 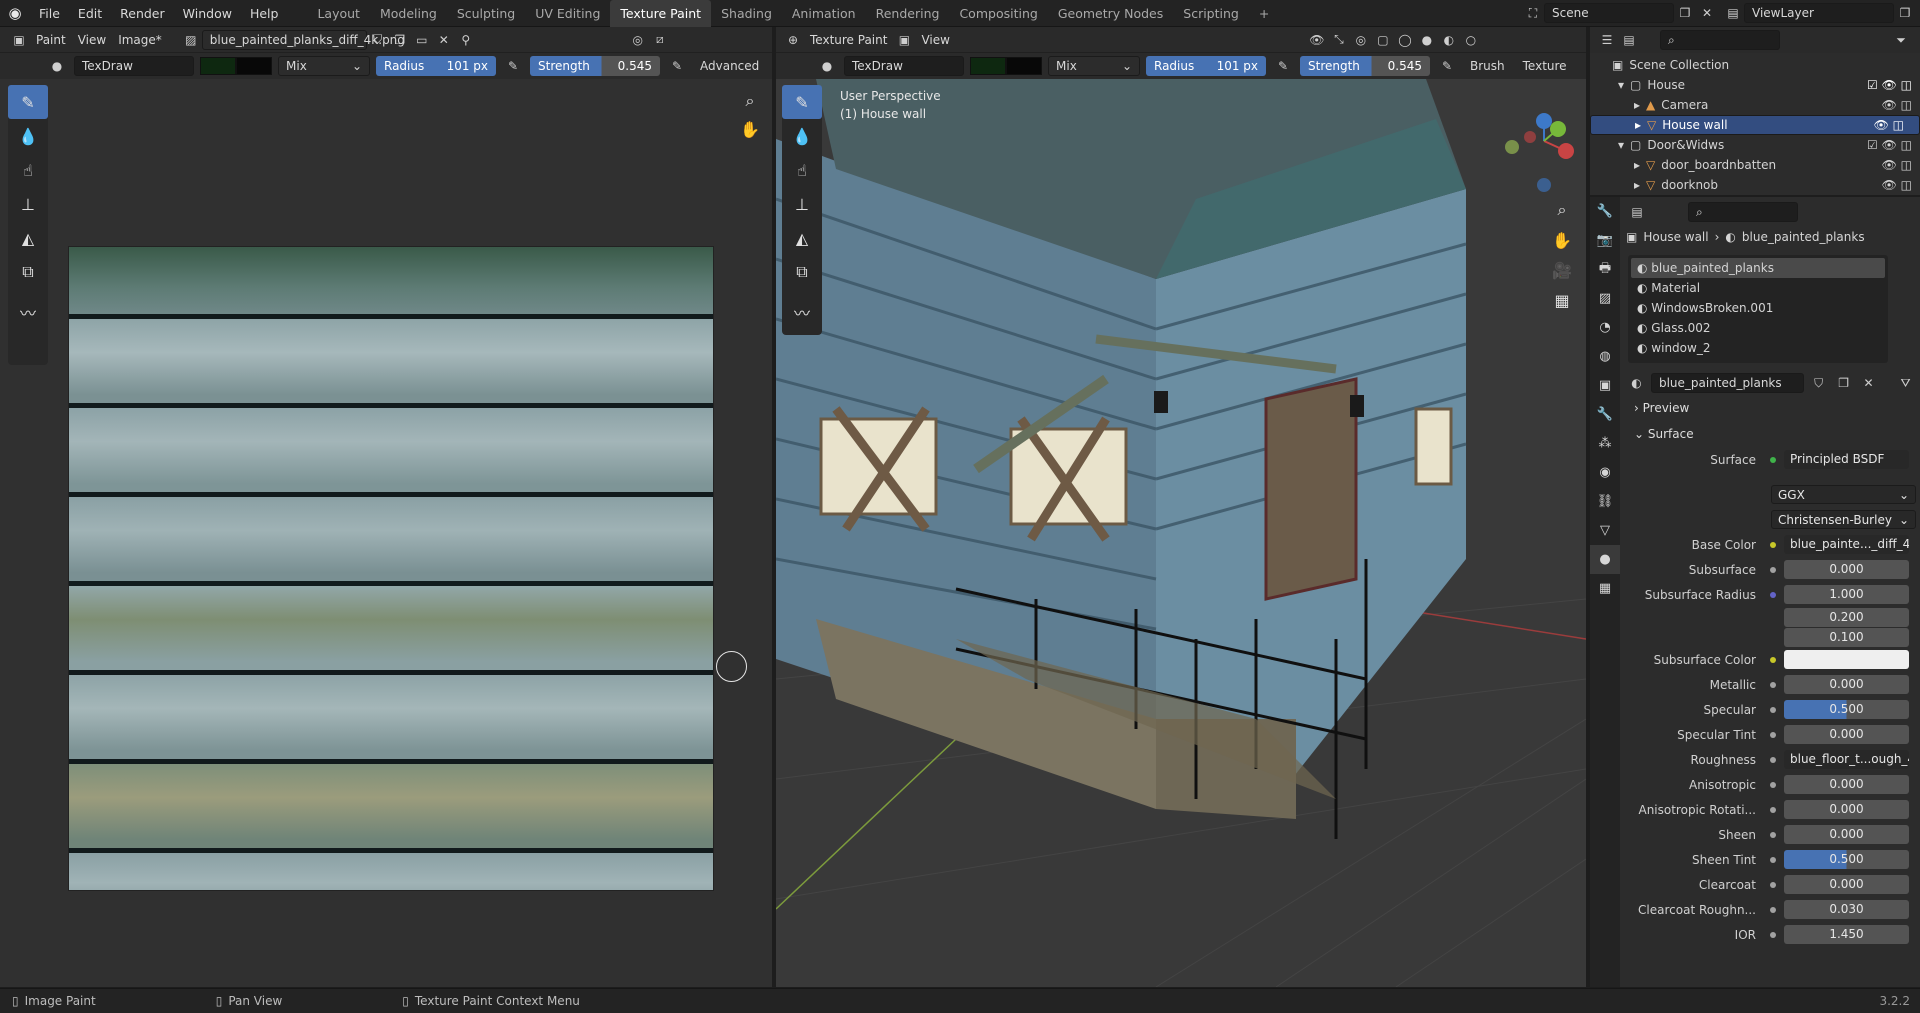 What do you see at coordinates (904, 40) in the screenshot?
I see `texture-slot-icon: ▣` at bounding box center [904, 40].